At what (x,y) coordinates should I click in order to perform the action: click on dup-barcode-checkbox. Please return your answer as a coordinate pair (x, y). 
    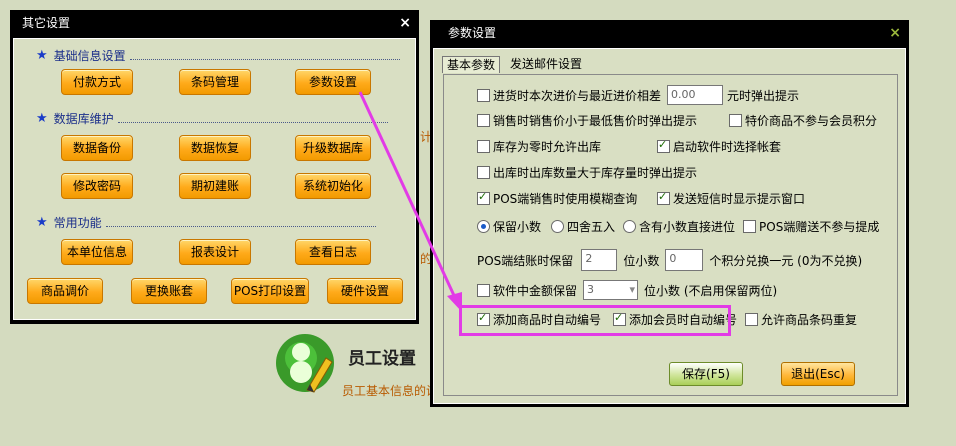
    Looking at the image, I should click on (751, 319).